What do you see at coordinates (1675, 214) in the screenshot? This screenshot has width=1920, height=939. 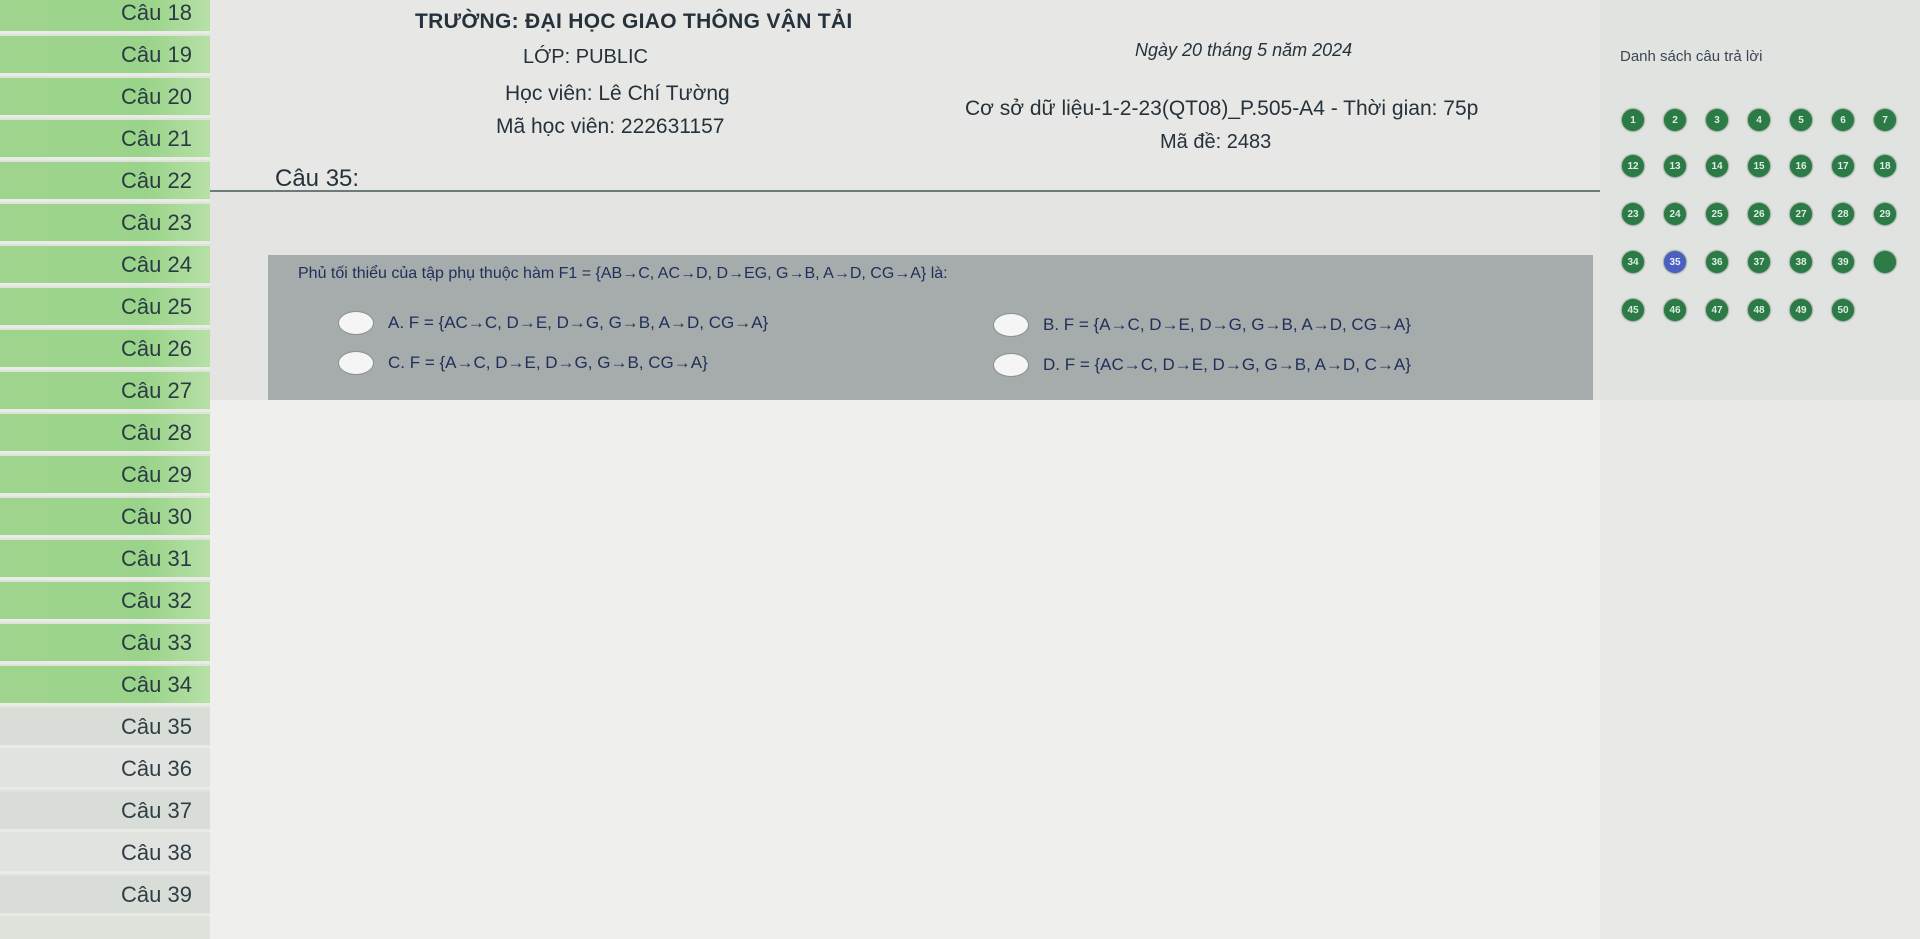 I see `answer-dot: 24` at bounding box center [1675, 214].